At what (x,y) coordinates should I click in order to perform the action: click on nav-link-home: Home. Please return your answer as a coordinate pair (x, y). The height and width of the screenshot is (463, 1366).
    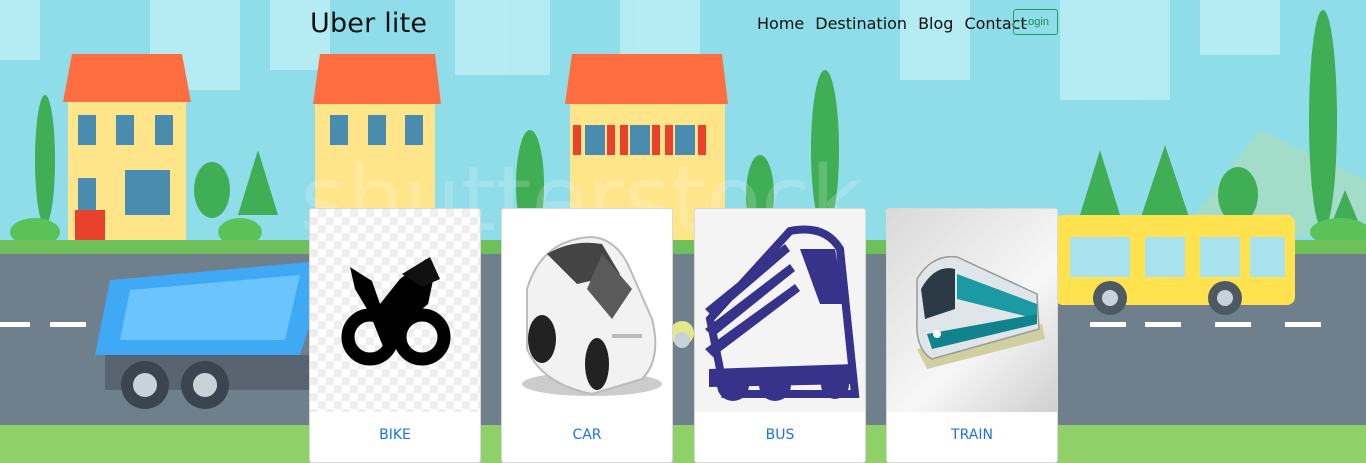
    Looking at the image, I should click on (780, 23).